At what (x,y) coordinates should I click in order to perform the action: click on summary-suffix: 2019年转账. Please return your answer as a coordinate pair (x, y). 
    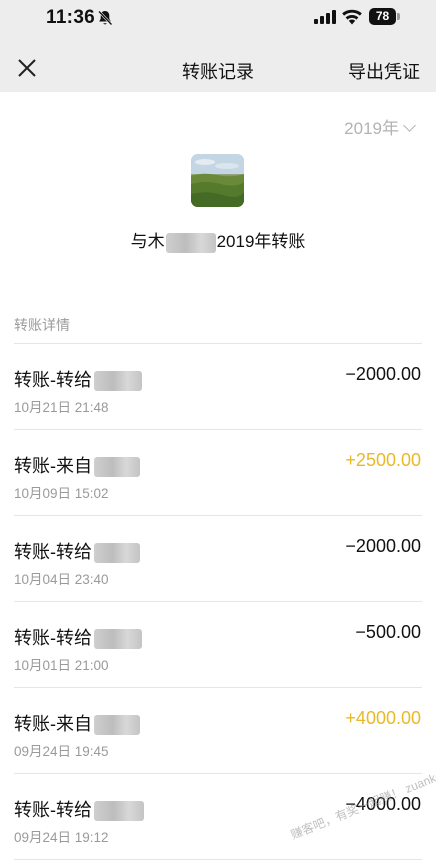
    Looking at the image, I should click on (261, 241).